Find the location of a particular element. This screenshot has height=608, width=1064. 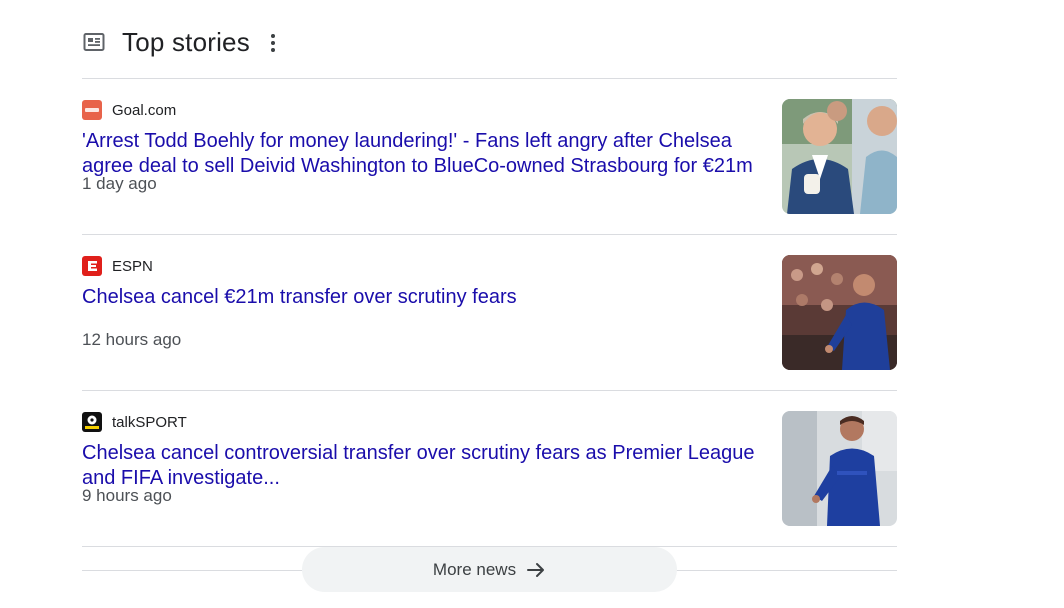

story-source: talkSPORT is located at coordinates (134, 422).